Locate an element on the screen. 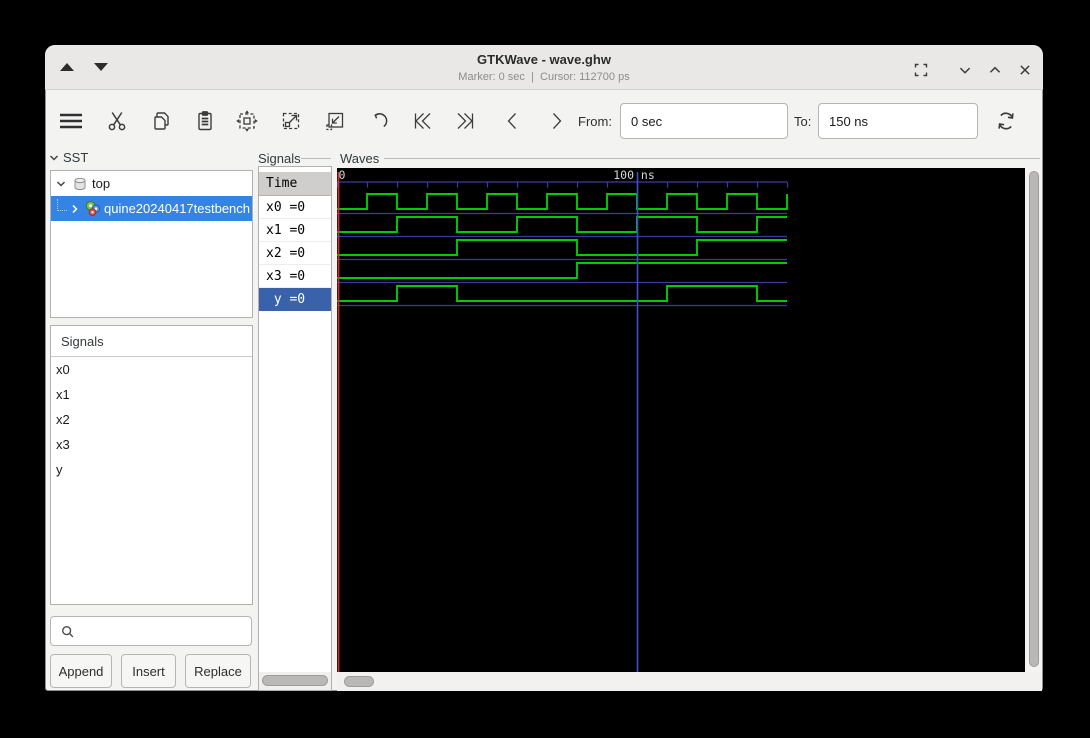  tree-item-top: top is located at coordinates (151, 183).